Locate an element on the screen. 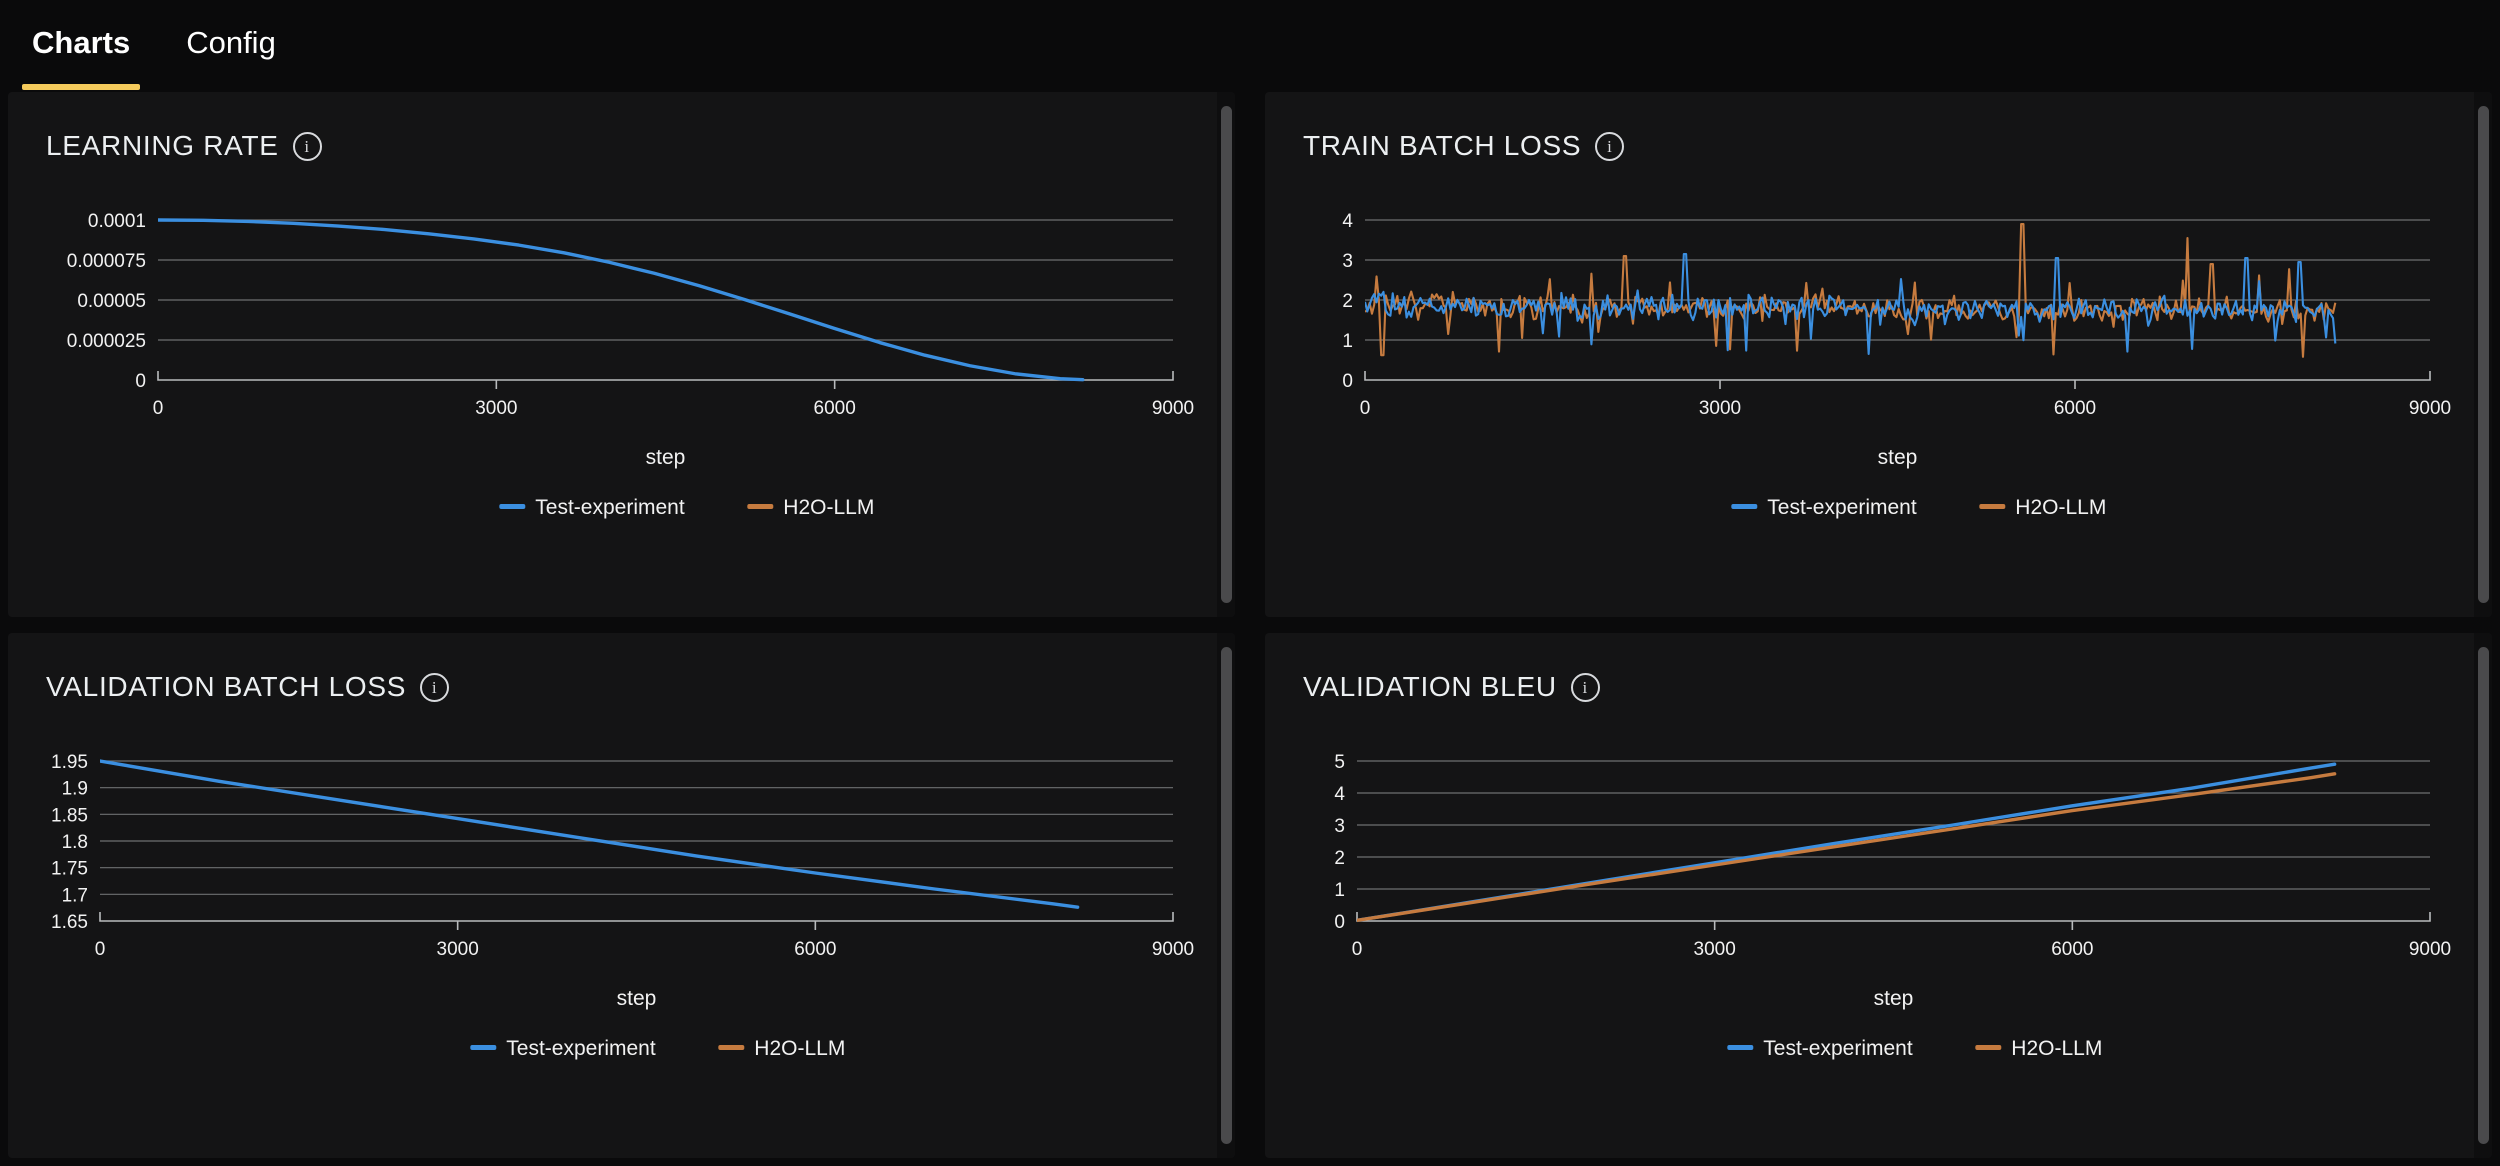 Image resolution: width=2500 pixels, height=1166 pixels. y-axis-tick-label: 0.000025 is located at coordinates (106, 341).